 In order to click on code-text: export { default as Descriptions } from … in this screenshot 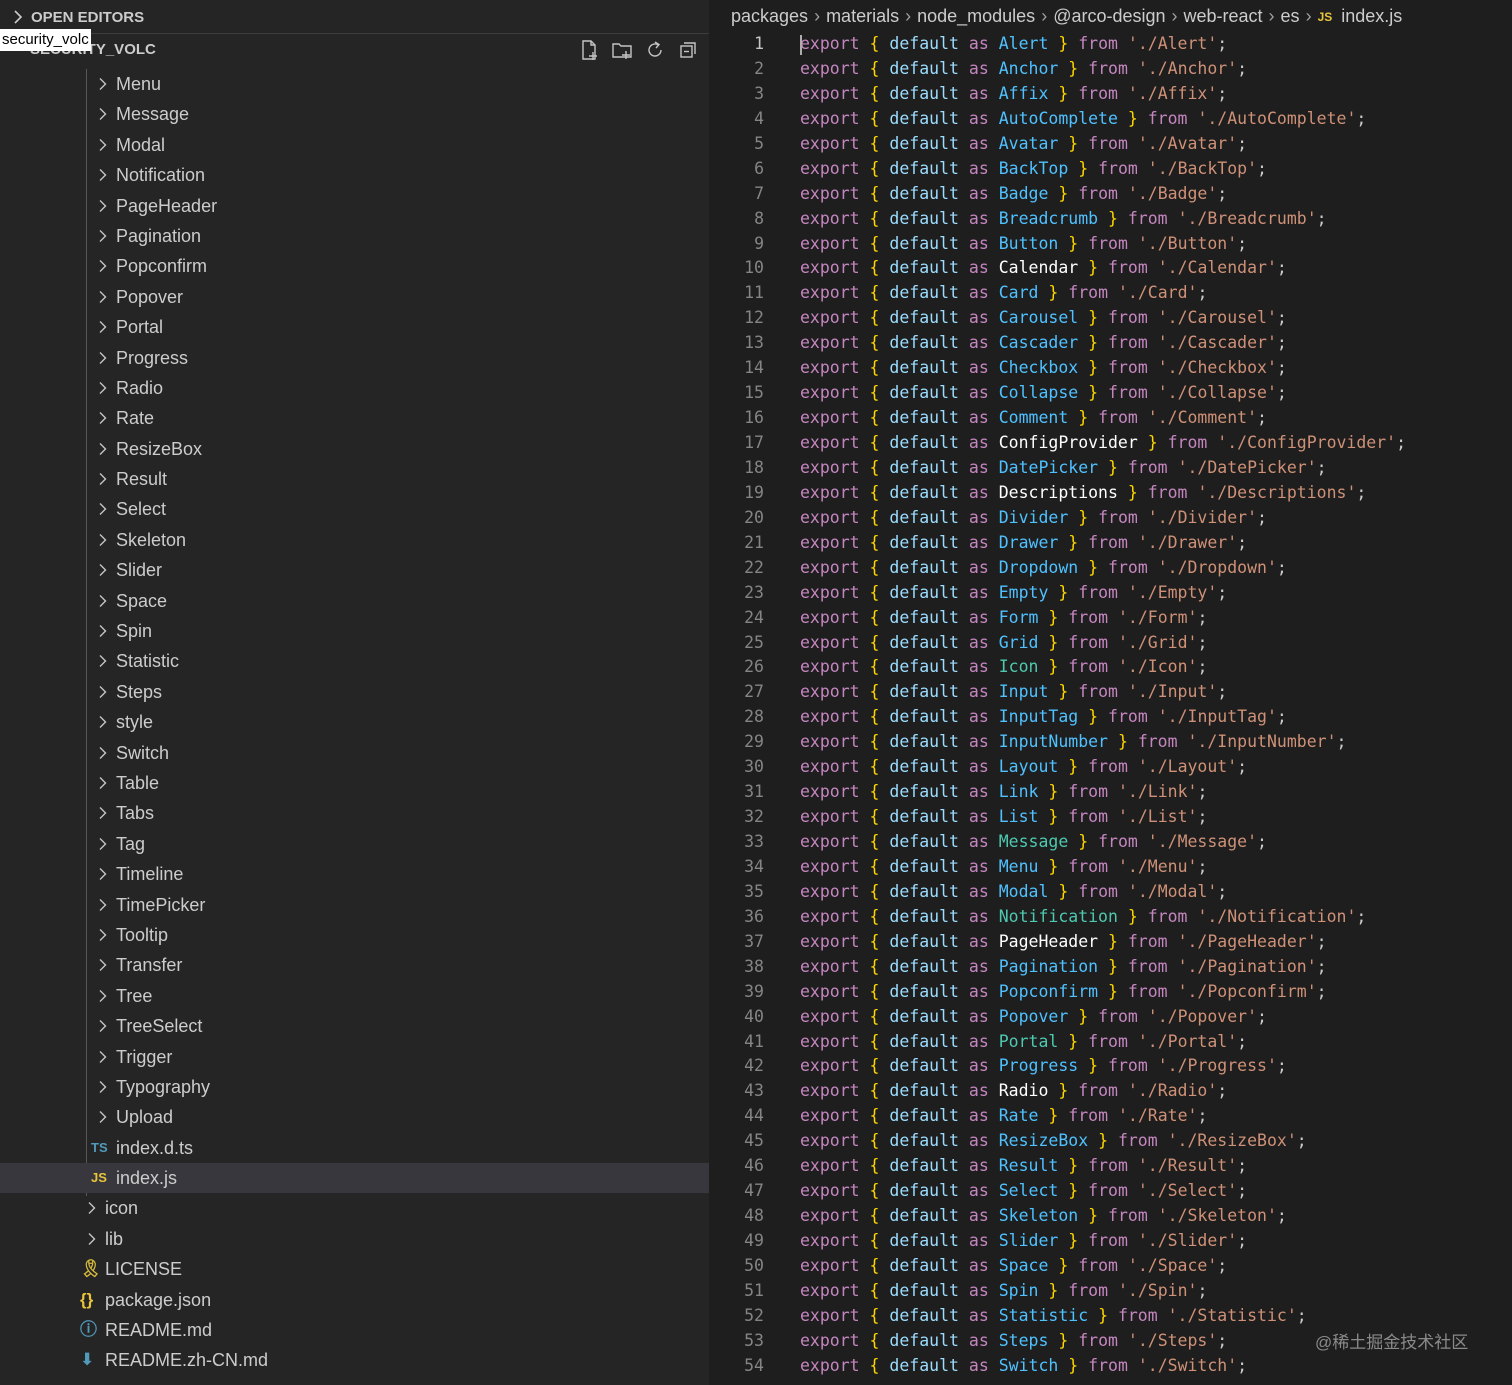, I will do `click(1083, 493)`.